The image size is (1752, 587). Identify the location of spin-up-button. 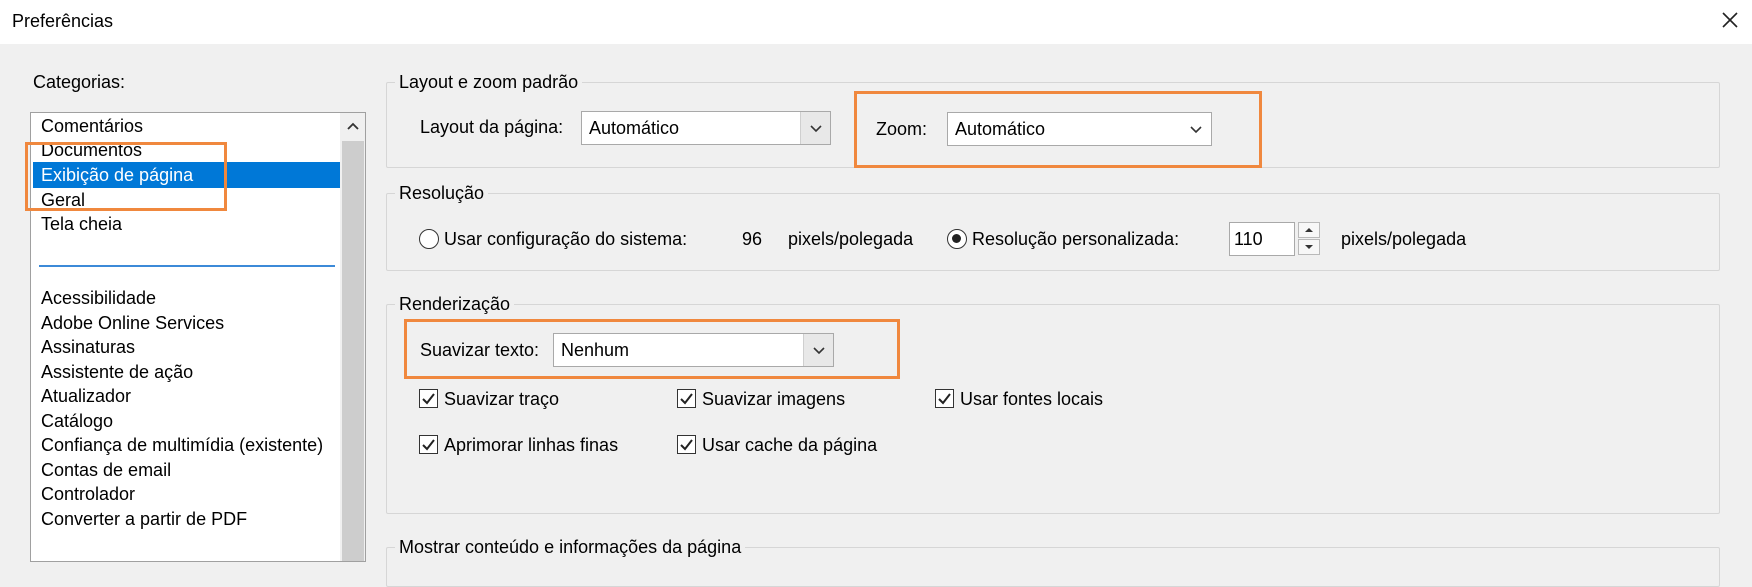
(1309, 230).